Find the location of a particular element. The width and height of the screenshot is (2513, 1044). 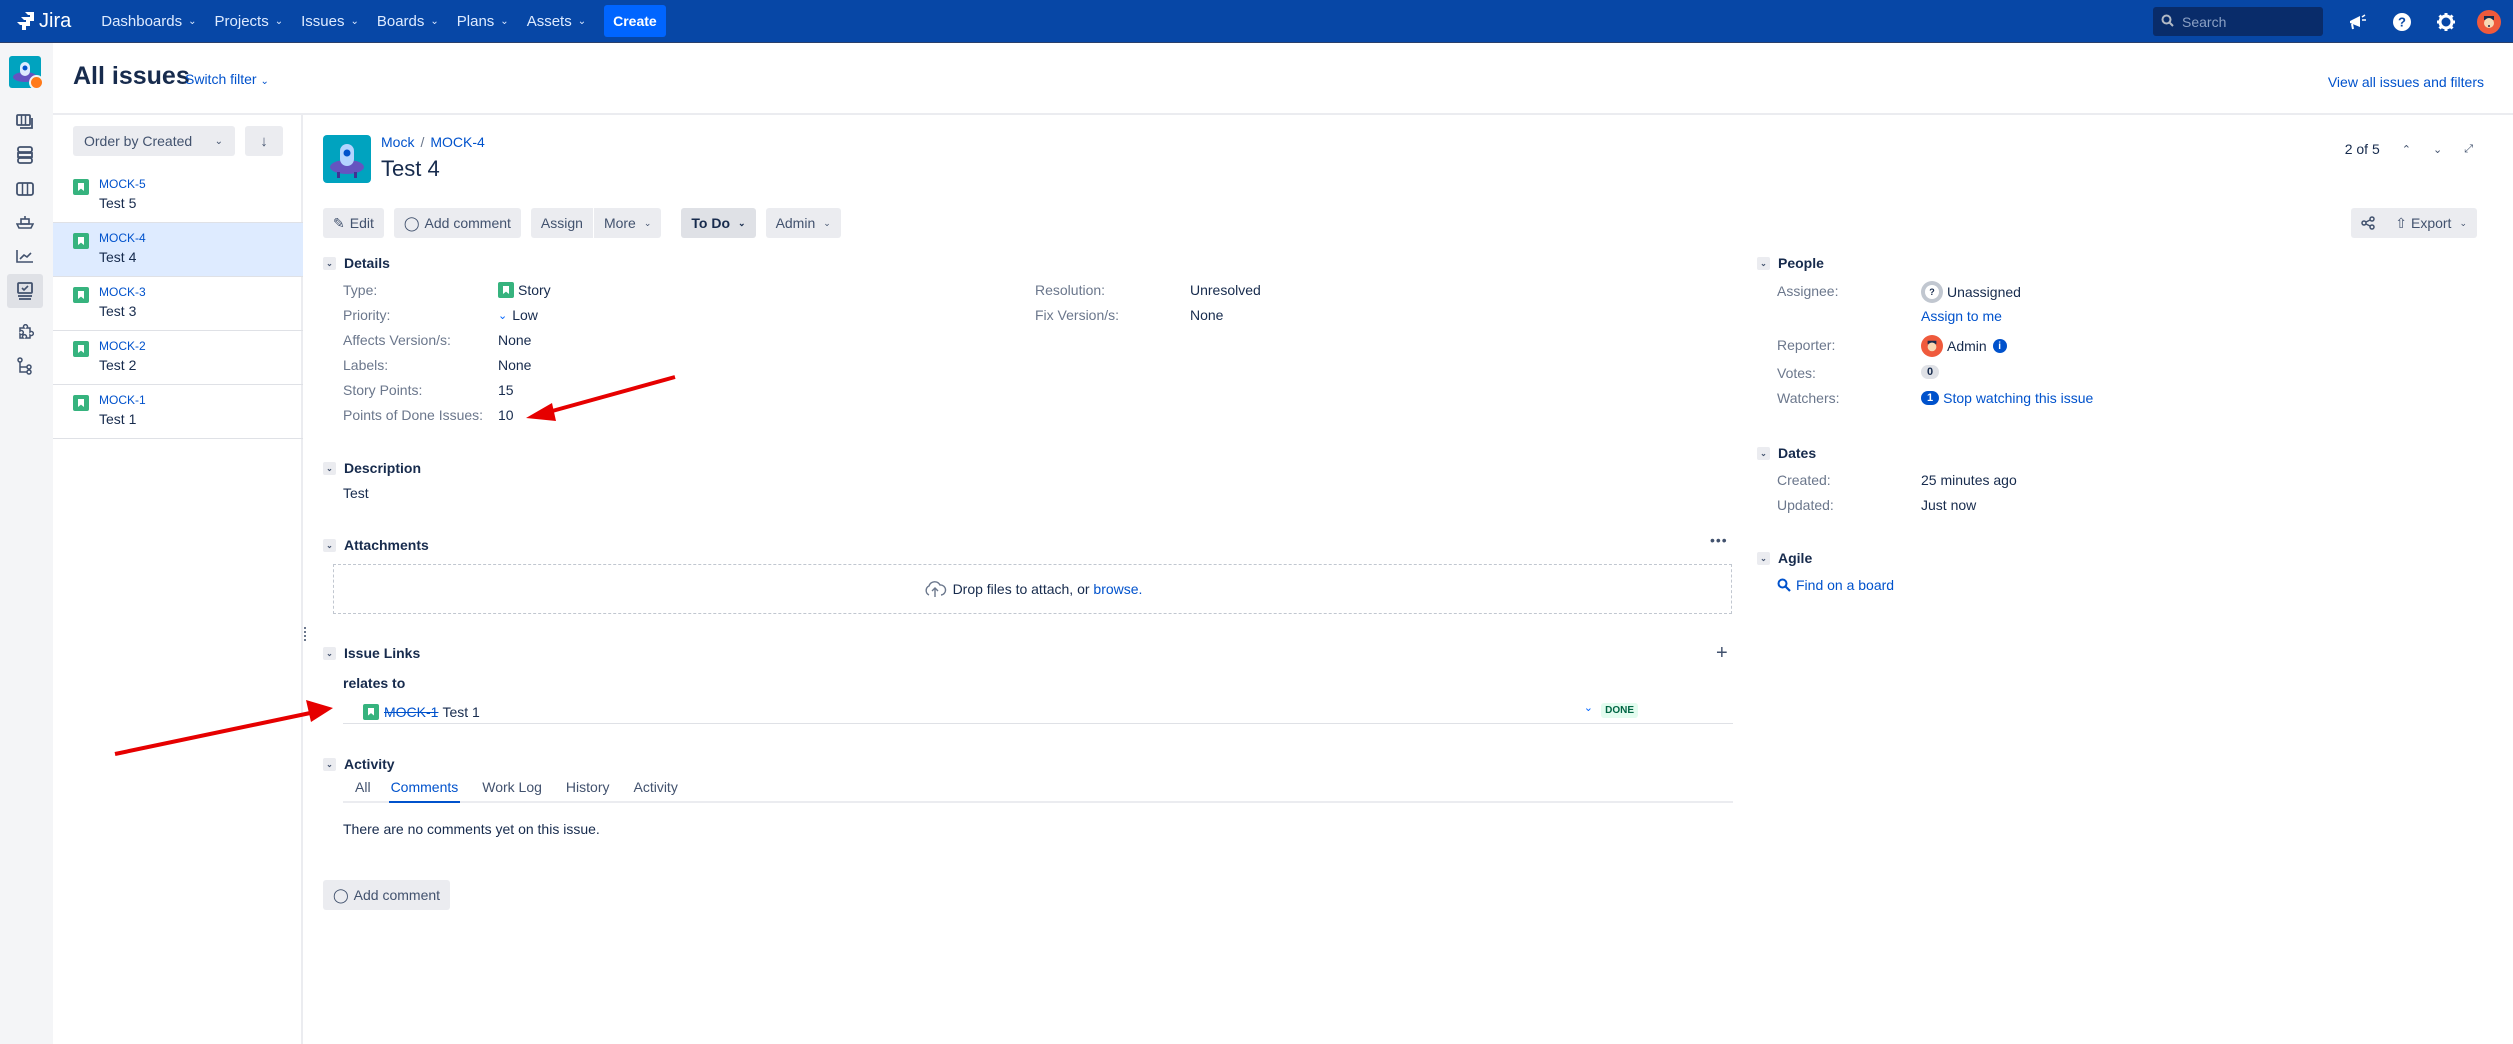

tab-history: History is located at coordinates (588, 791).